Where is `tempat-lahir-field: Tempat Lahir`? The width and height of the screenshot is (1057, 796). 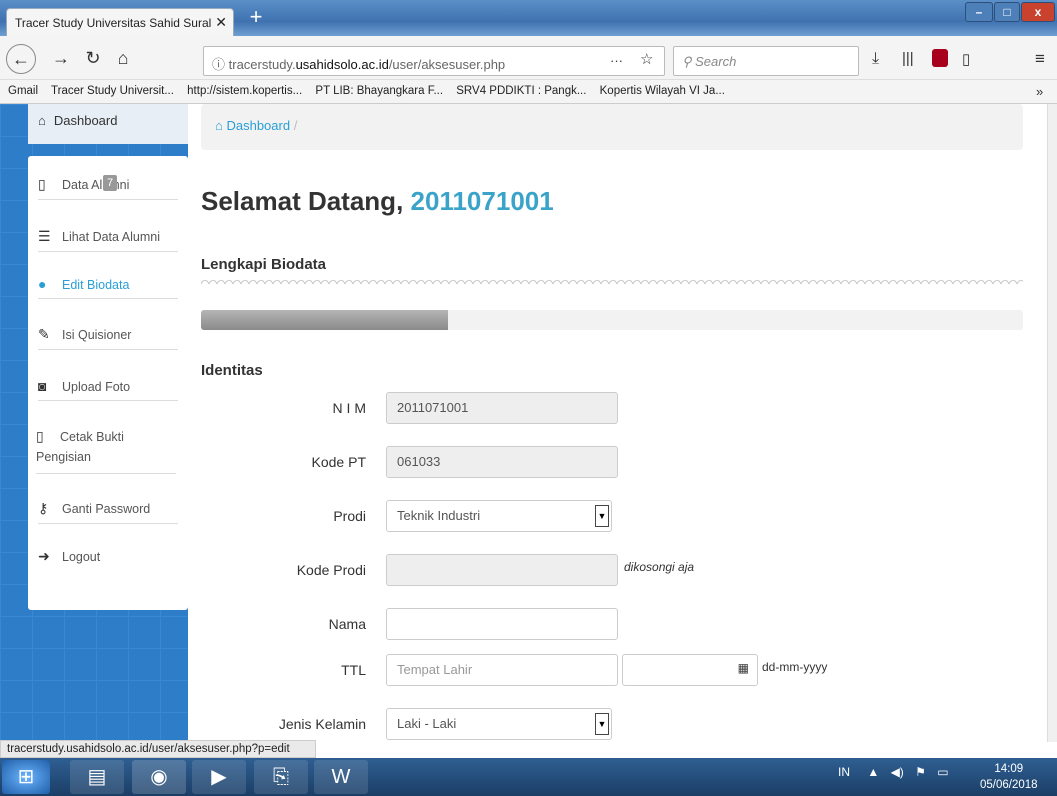 tempat-lahir-field: Tempat Lahir is located at coordinates (502, 670).